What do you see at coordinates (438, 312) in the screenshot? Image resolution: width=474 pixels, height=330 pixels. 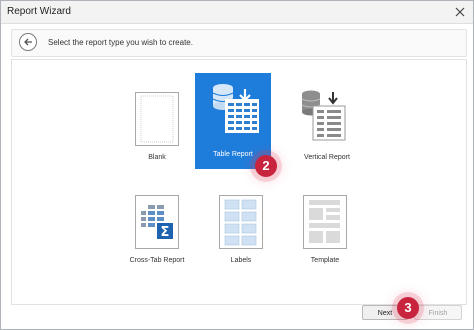 I see `finish-button: Finish` at bounding box center [438, 312].